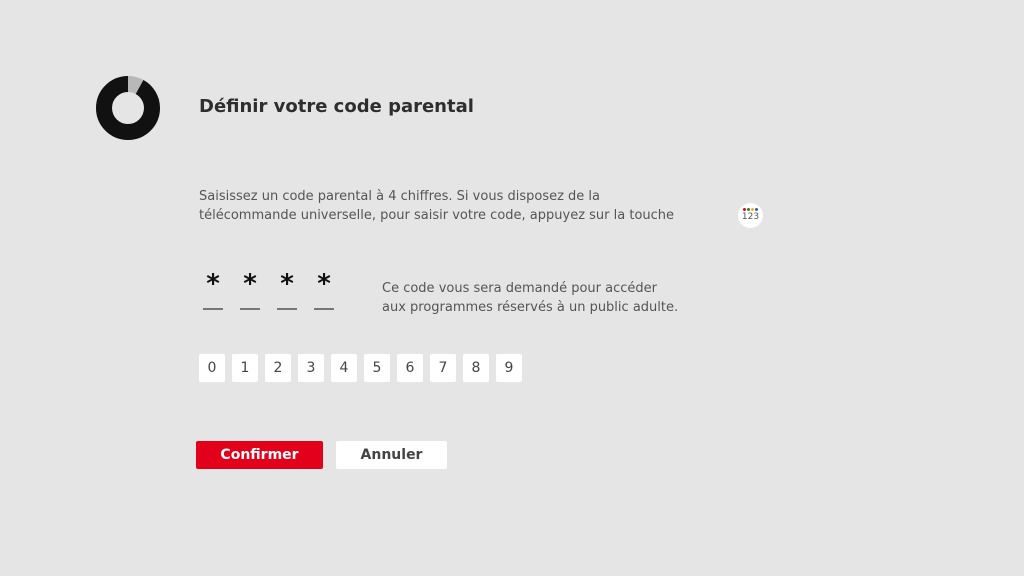 The width and height of the screenshot is (1024, 576). I want to click on green-dot-icon, so click(748, 209).